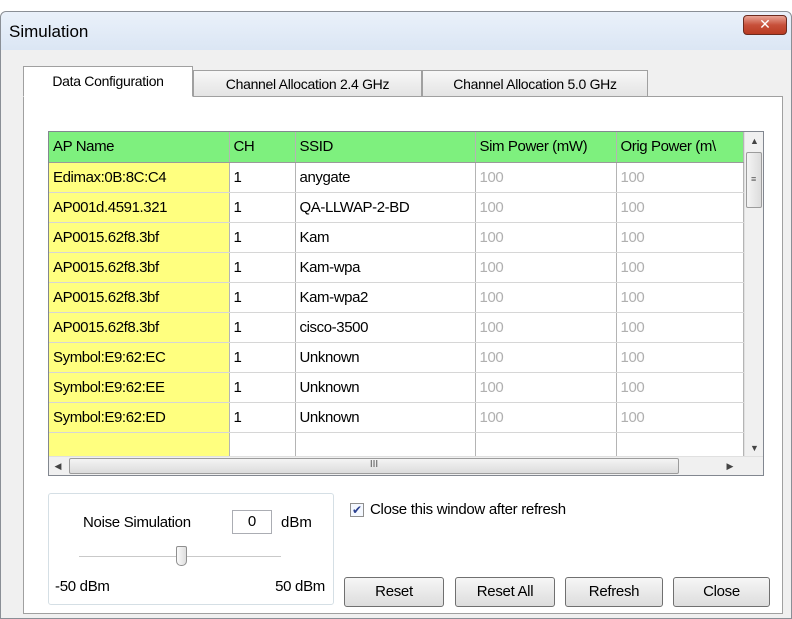 The height and width of the screenshot is (619, 792). I want to click on ap-name-cell: AP001d.4591.321, so click(139, 207).